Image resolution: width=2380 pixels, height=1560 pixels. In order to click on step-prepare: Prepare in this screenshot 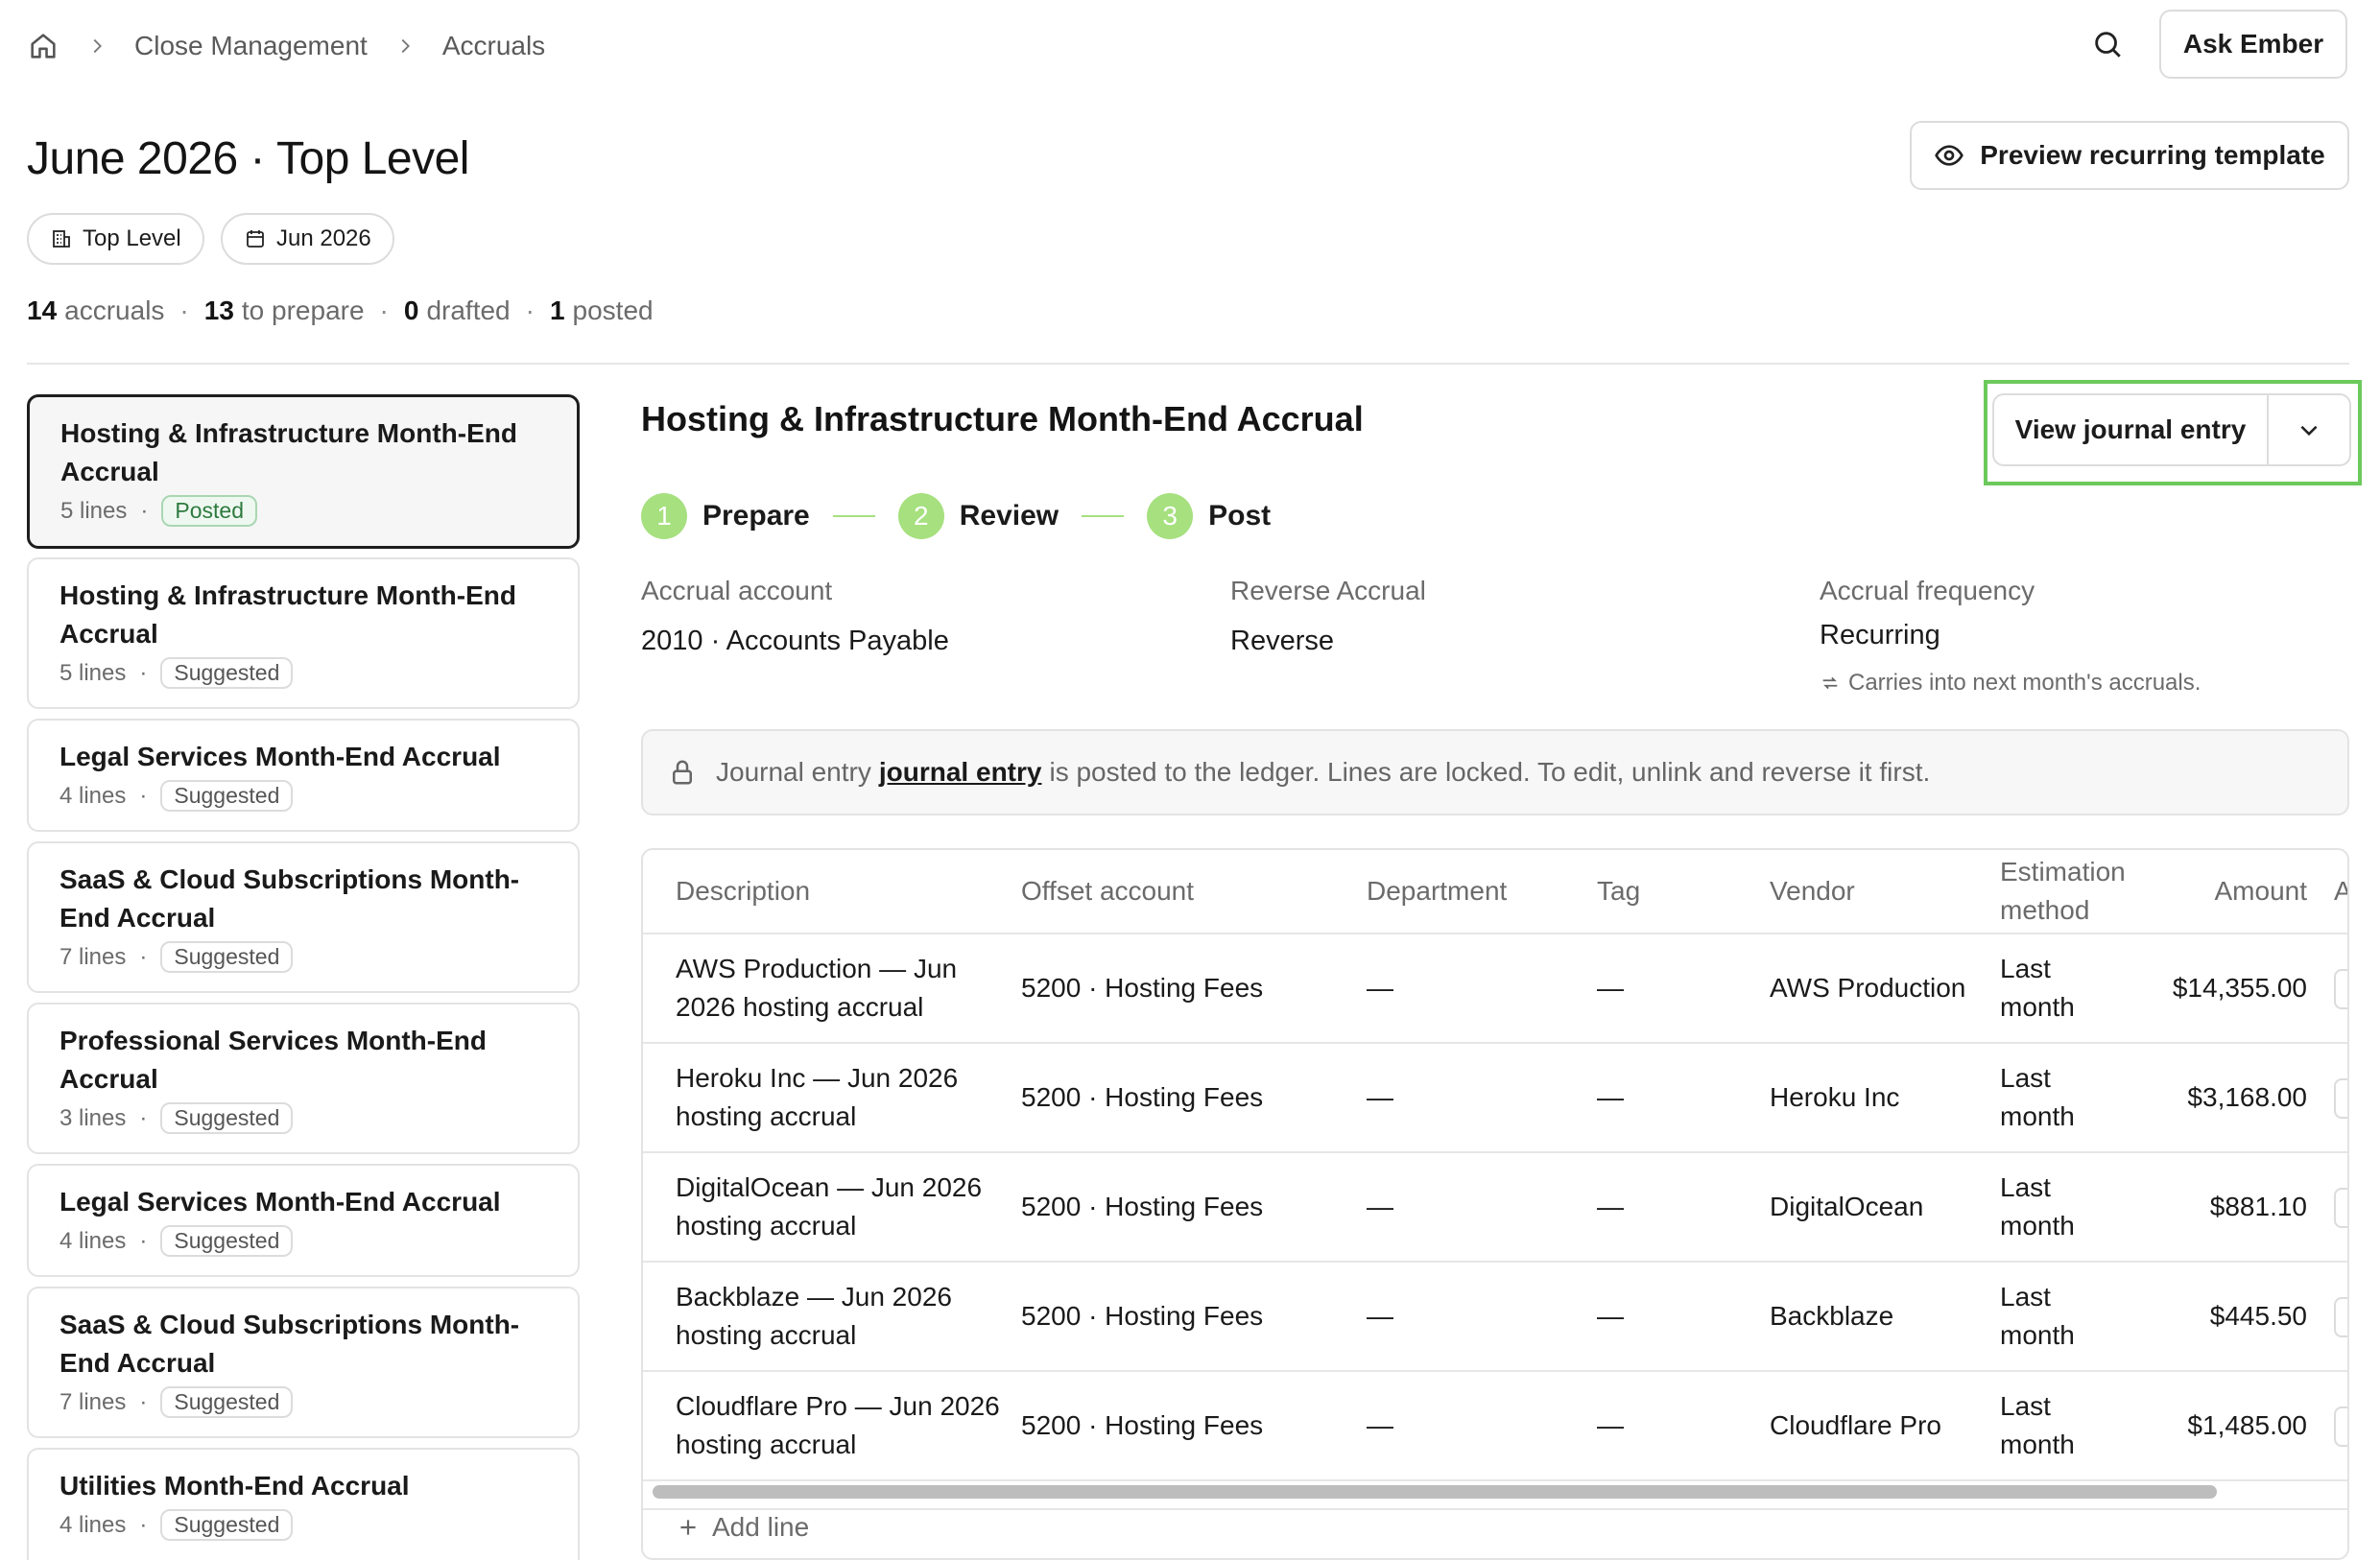, I will do `click(756, 516)`.